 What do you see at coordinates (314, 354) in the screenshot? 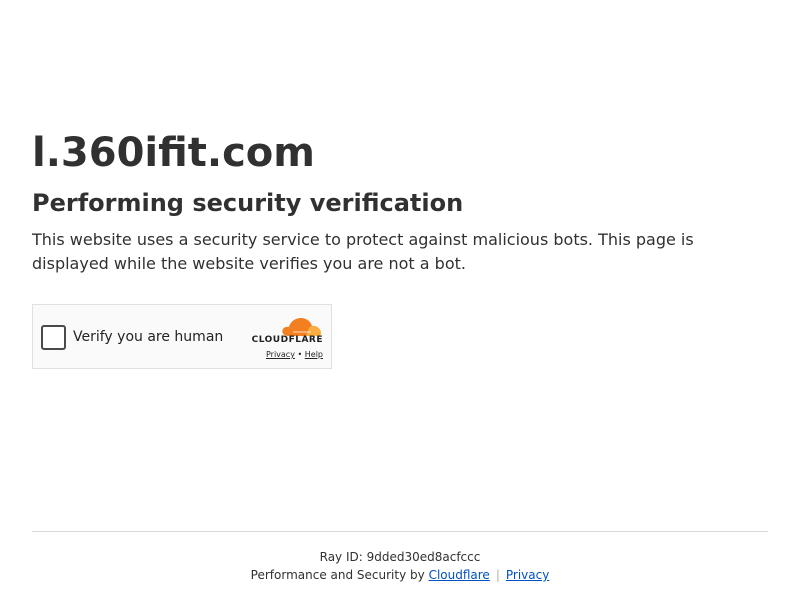
I see `widget-help-link: Help` at bounding box center [314, 354].